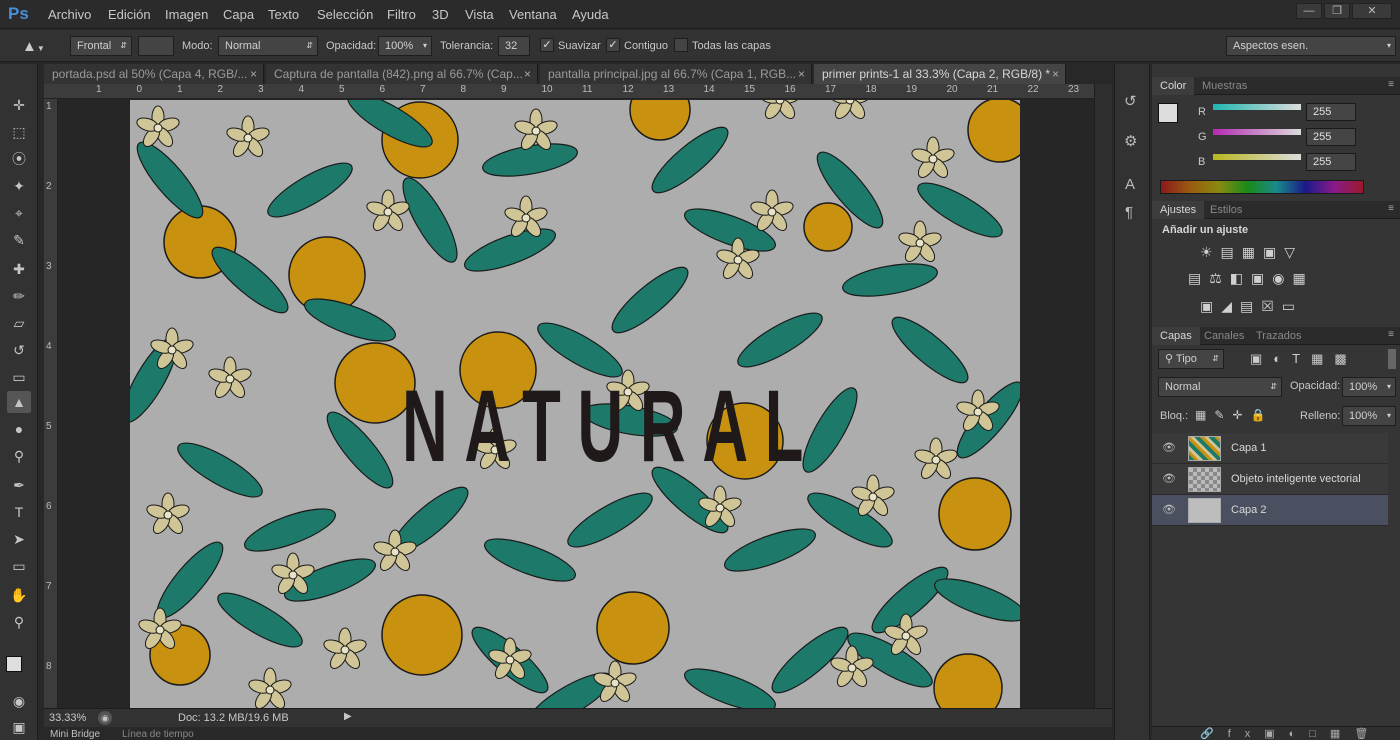 This screenshot has height=740, width=1400. I want to click on channel-g-input: 255, so click(1331, 137).